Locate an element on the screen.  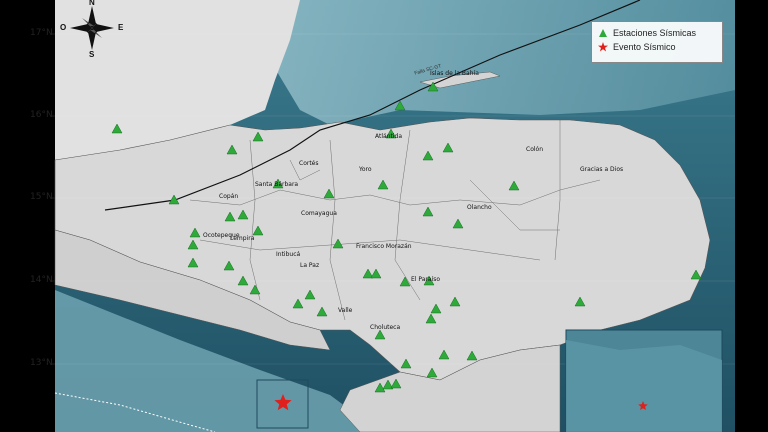
lat-label-14: 14°N is located at coordinates (41, 280).